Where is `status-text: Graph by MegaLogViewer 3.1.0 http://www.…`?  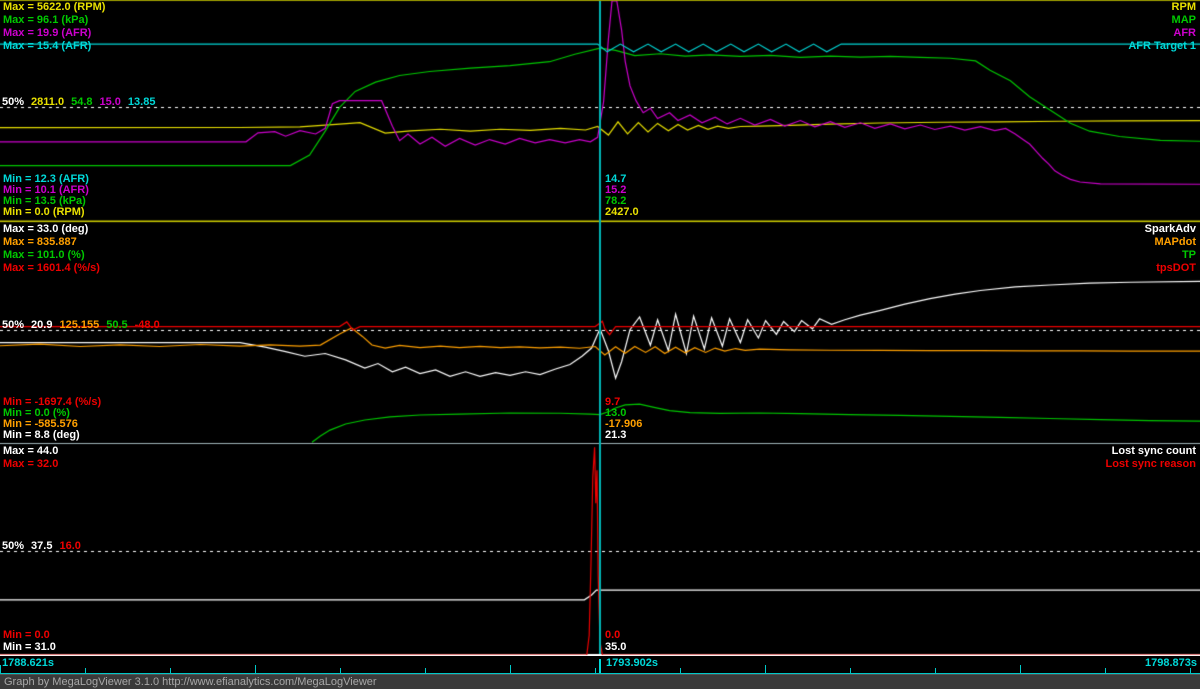 status-text: Graph by MegaLogViewer 3.1.0 http://www.… is located at coordinates (190, 682).